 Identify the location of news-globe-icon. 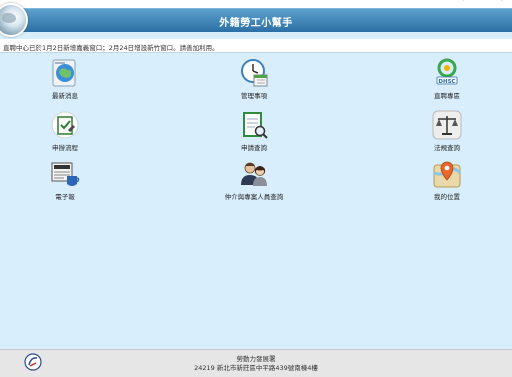
(65, 73).